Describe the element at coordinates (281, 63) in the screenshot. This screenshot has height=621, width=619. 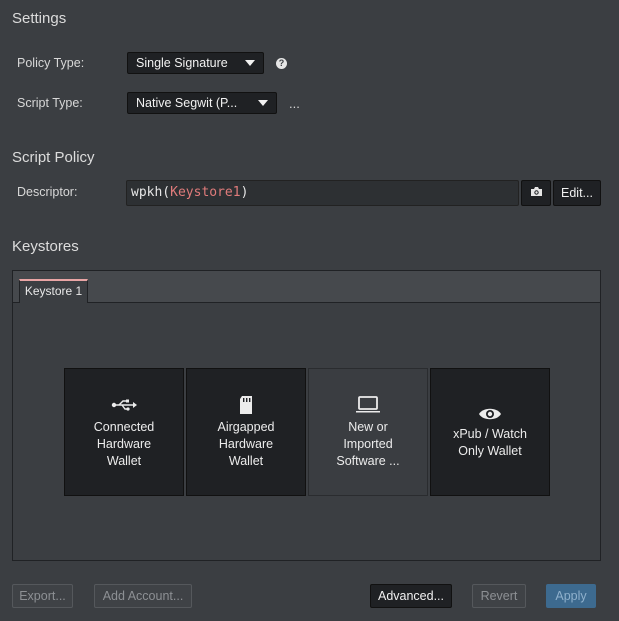
I see `help-icon: ?` at that location.